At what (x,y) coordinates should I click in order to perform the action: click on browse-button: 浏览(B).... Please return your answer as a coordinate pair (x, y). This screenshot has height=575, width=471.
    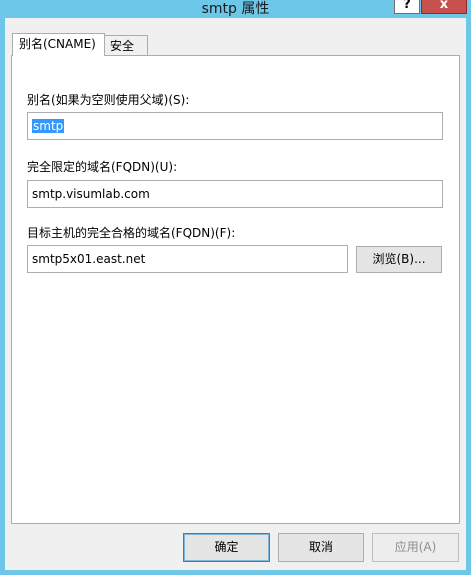
    Looking at the image, I should click on (399, 259).